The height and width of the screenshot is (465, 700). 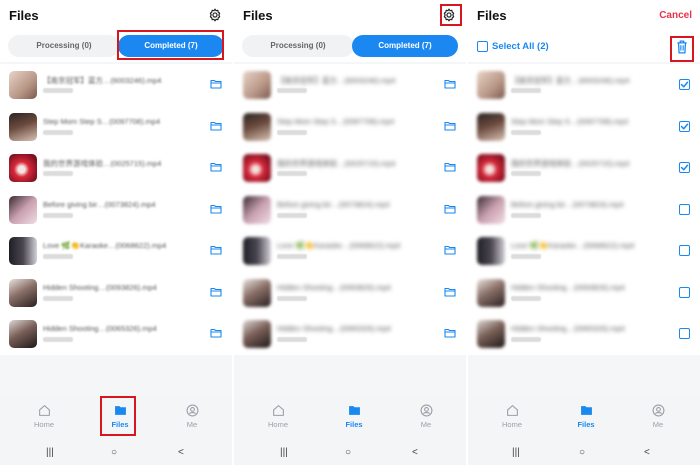 I want to click on me-icon, so click(x=192, y=410).